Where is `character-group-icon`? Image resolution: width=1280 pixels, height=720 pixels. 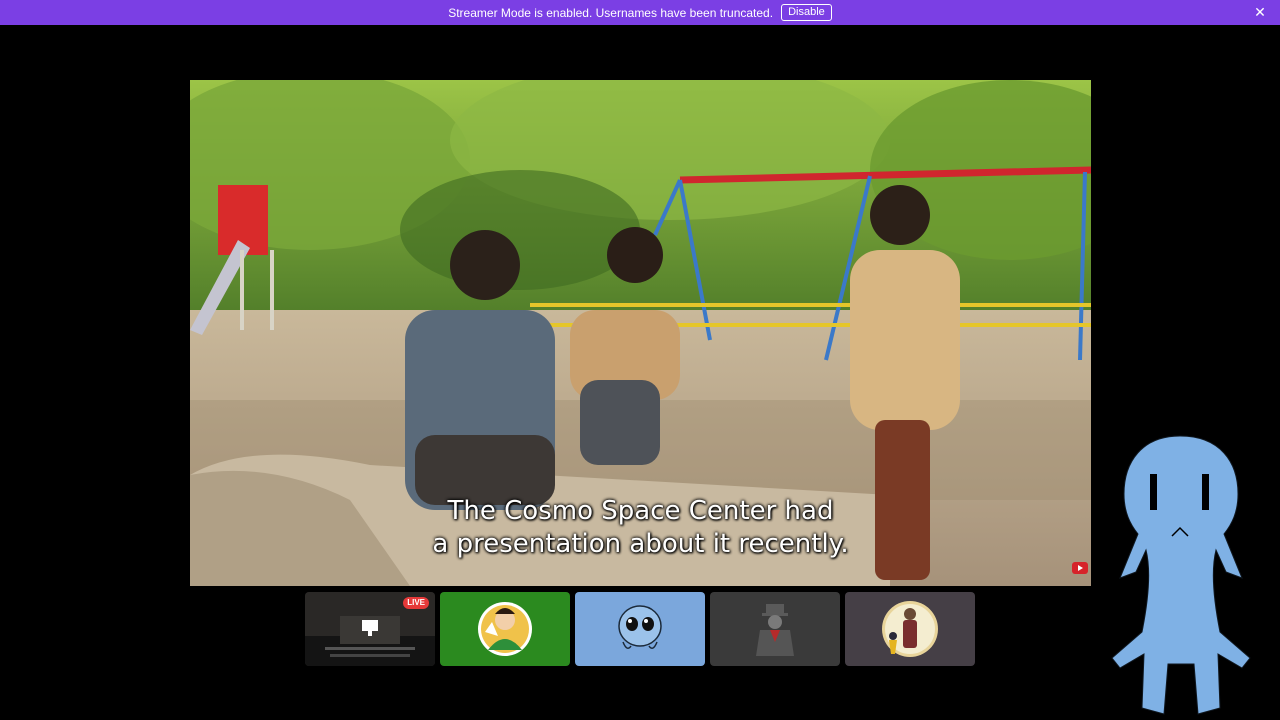
character-group-icon is located at coordinates (910, 629).